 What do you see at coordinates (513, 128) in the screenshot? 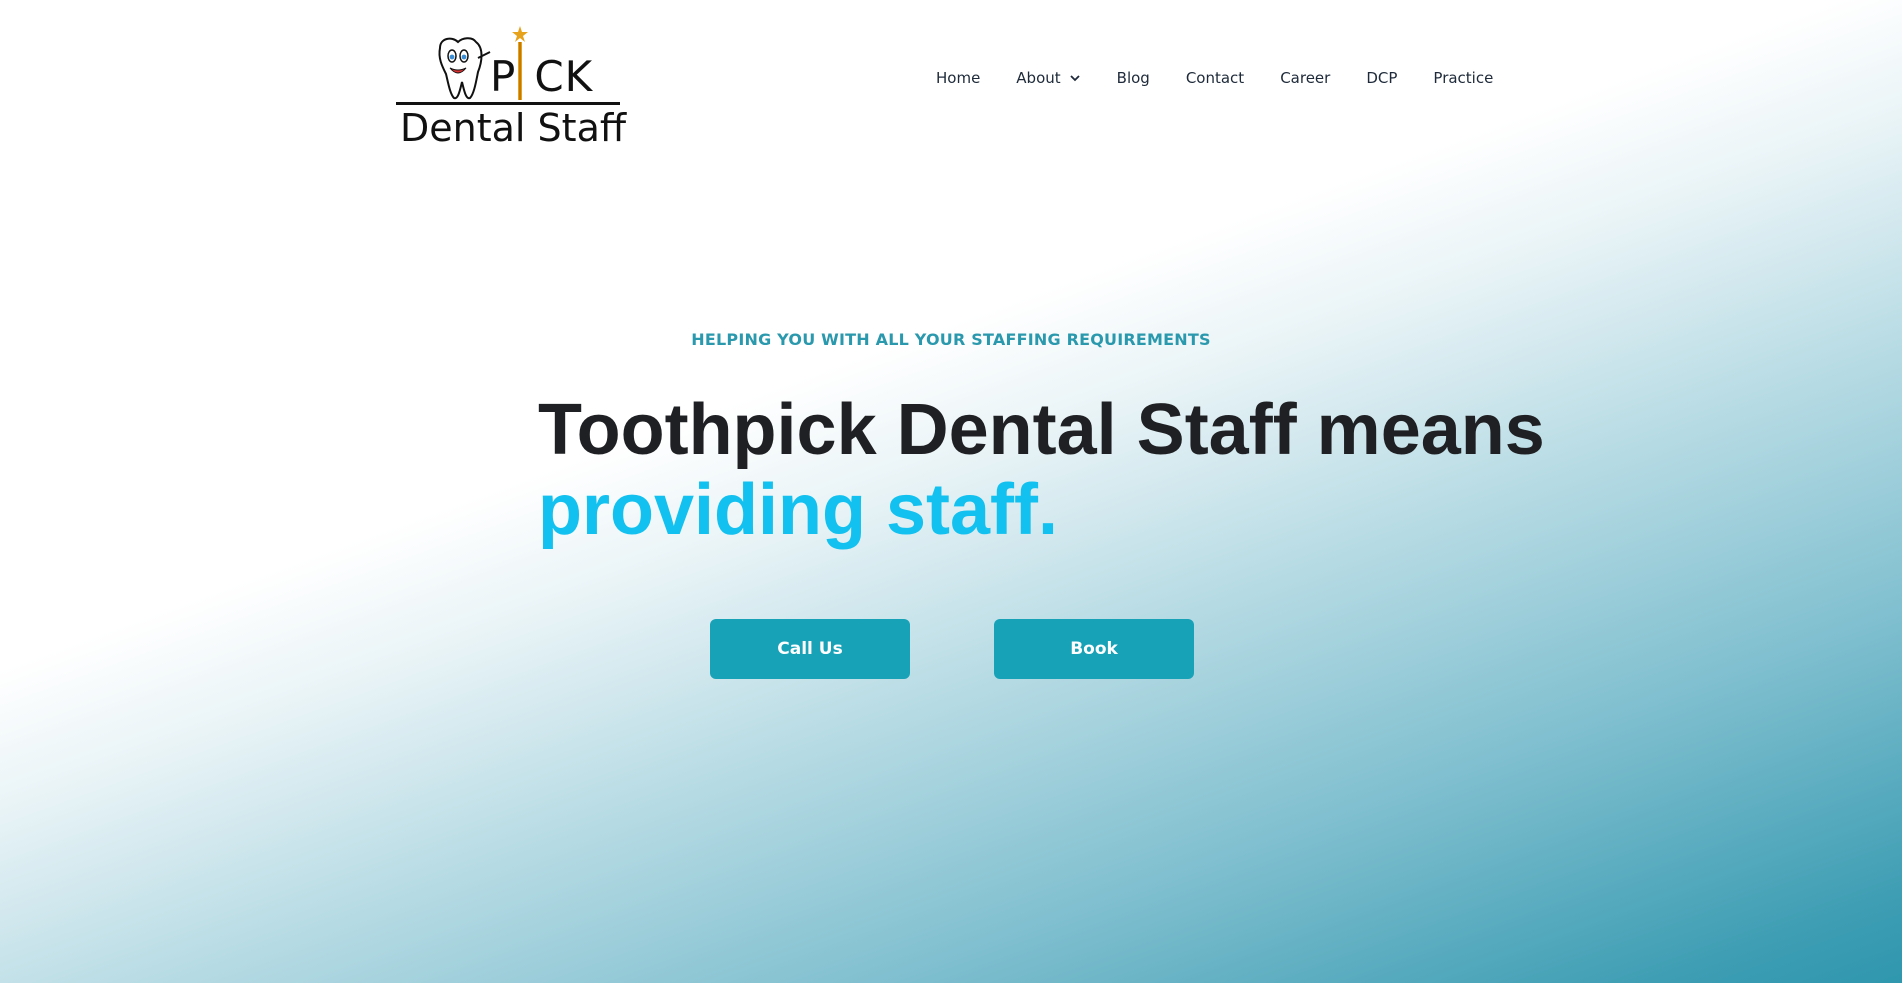
I see `logo-subtitle: Dental Staff` at bounding box center [513, 128].